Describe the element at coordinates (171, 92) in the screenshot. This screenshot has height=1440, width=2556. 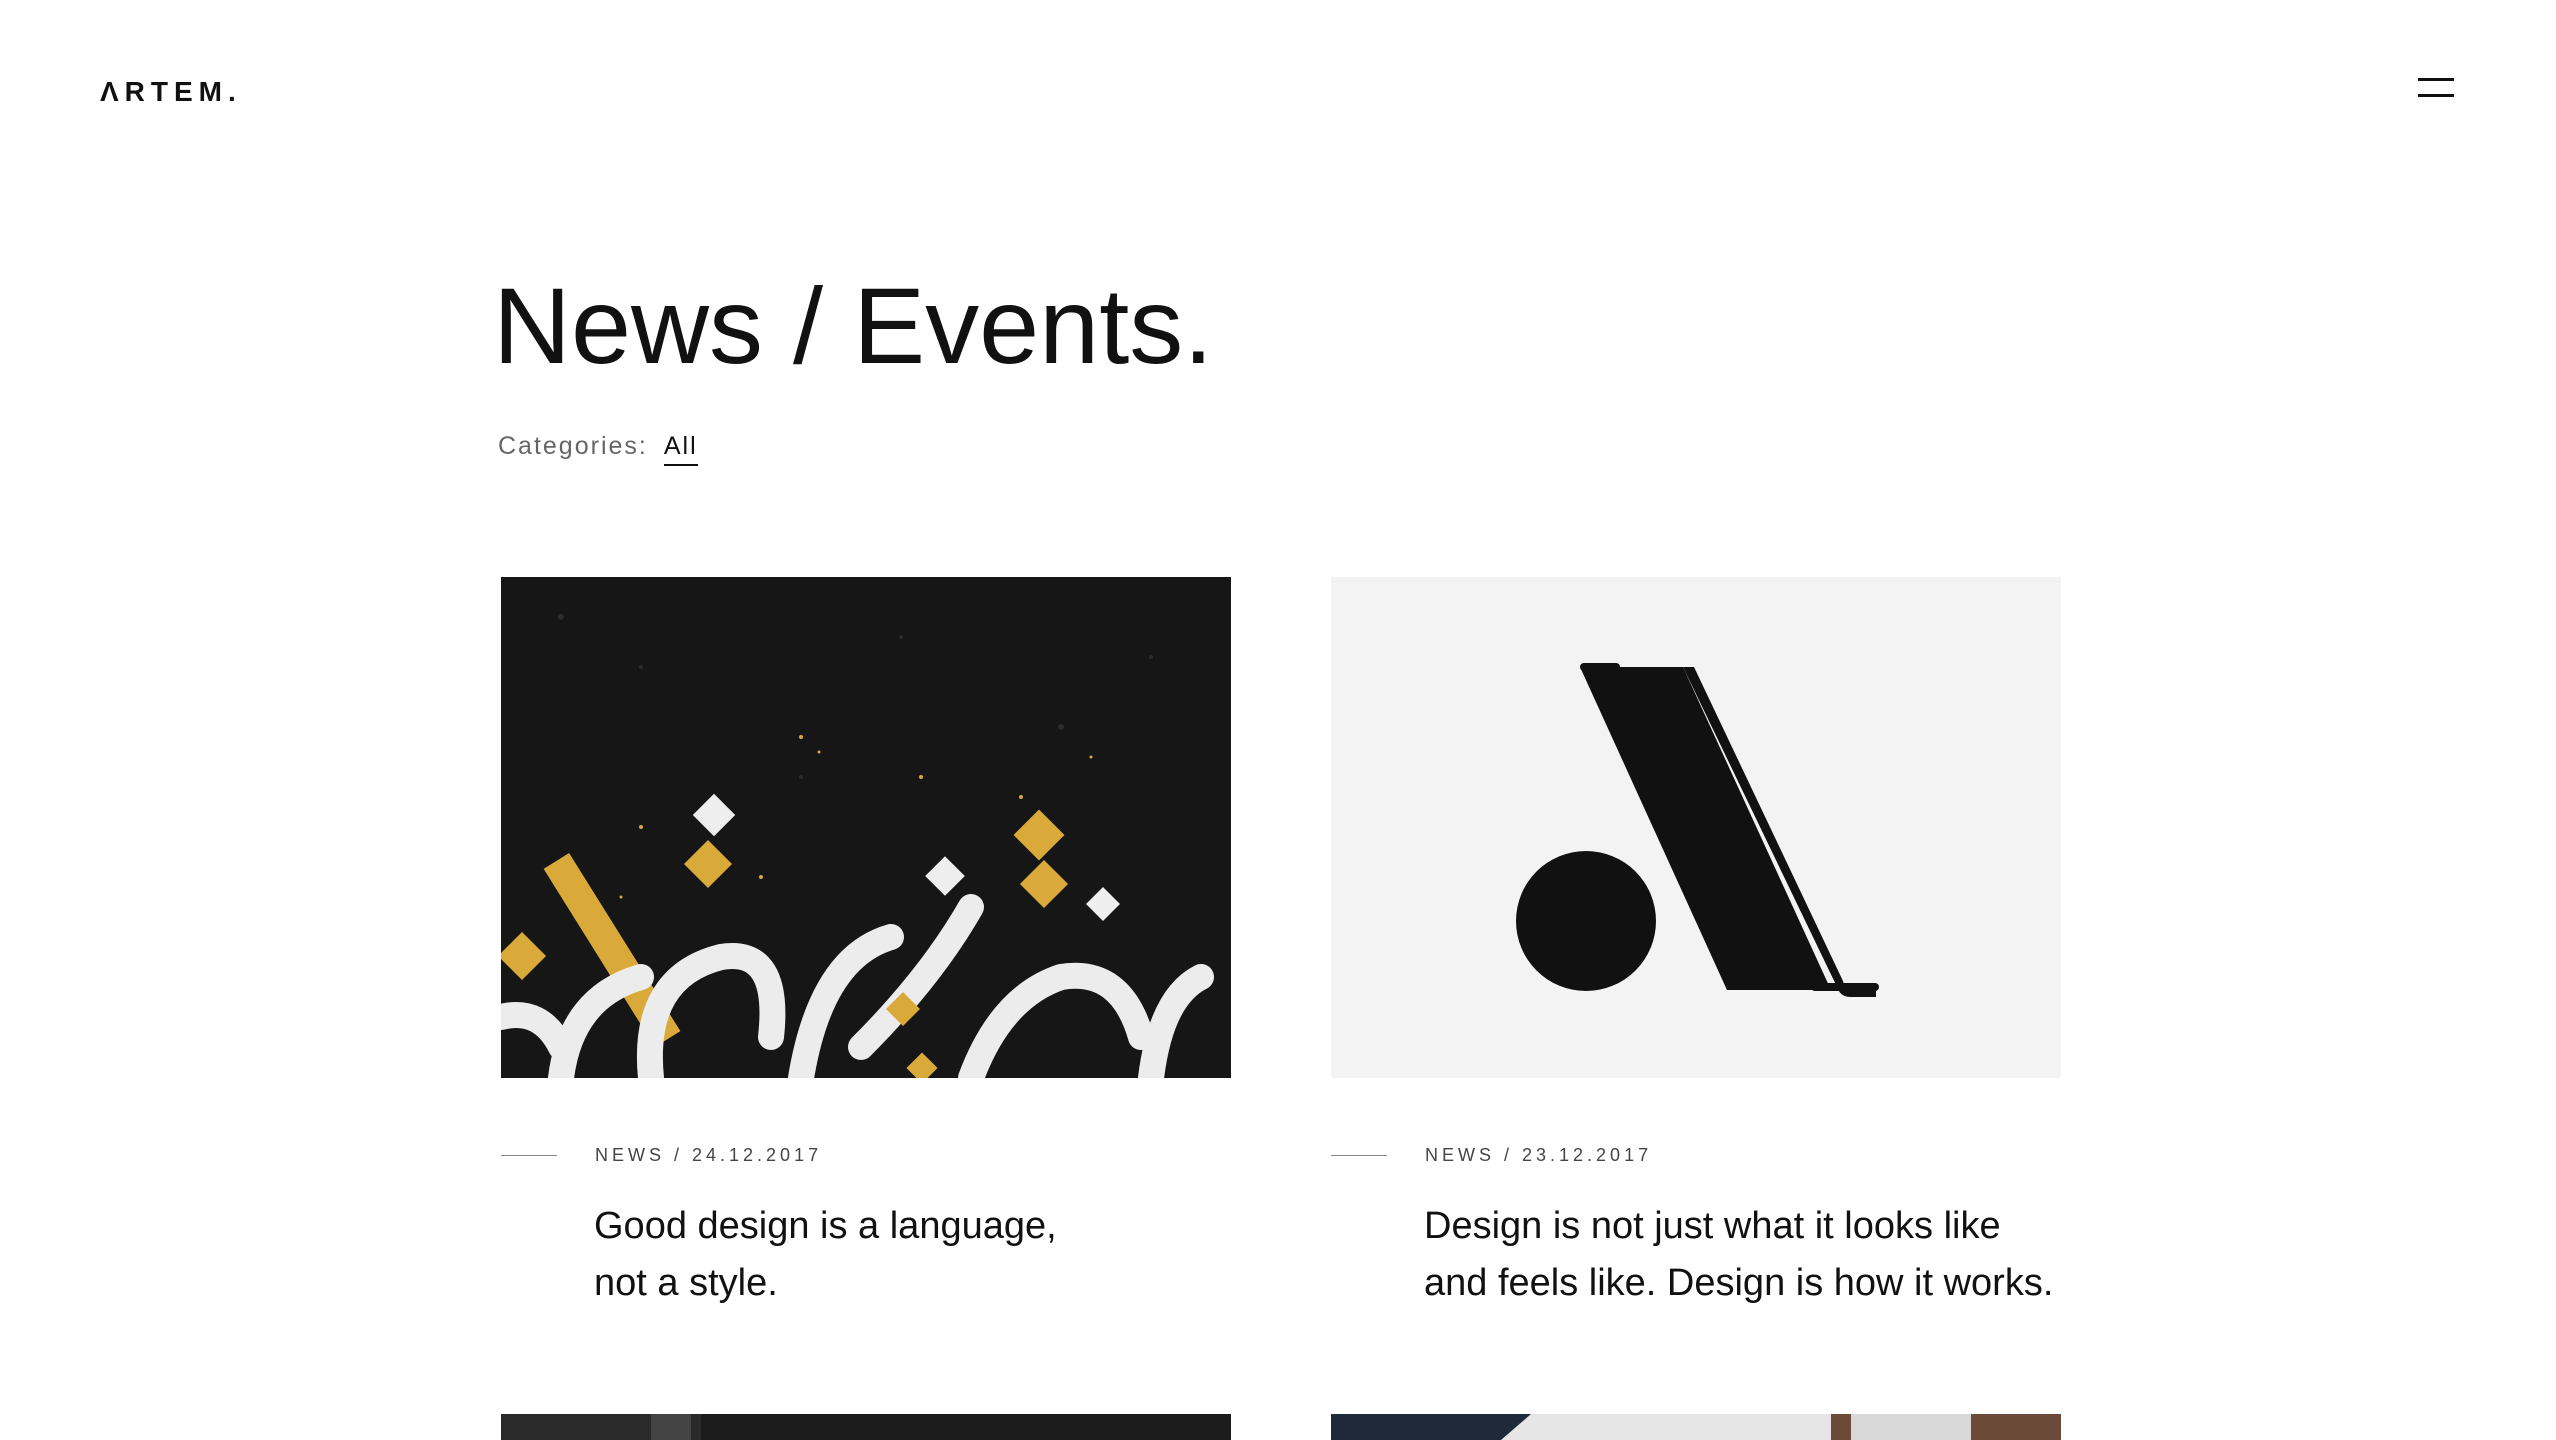
I see `site-logo: ΛRTEM.` at that location.